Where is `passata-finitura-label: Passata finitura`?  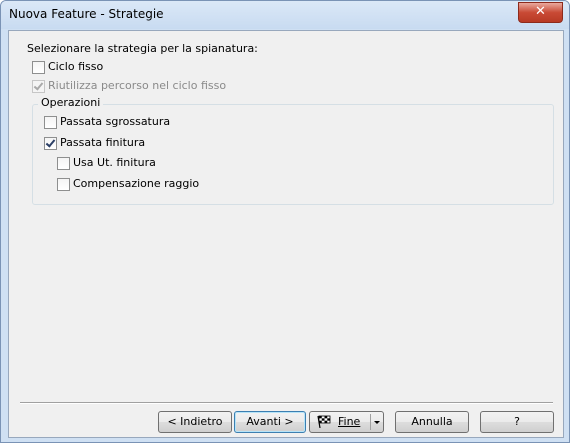
passata-finitura-label: Passata finitura is located at coordinates (102, 143).